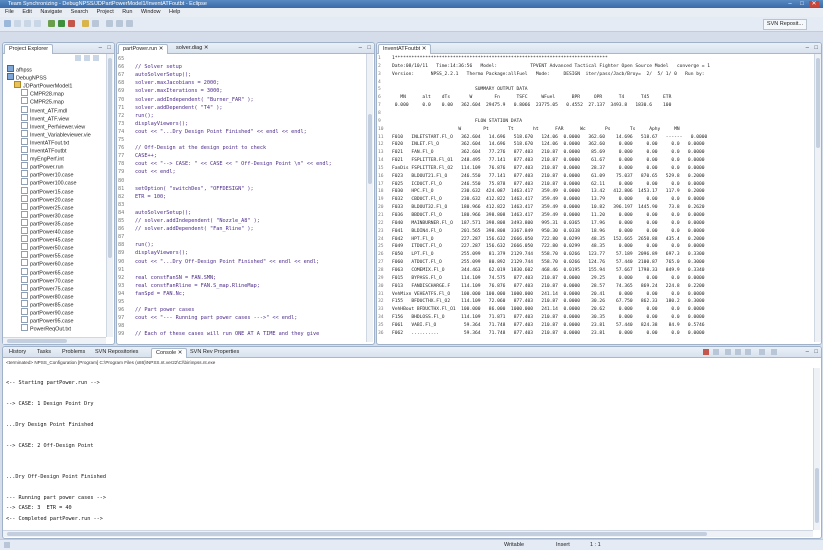 The height and width of the screenshot is (550, 823). Describe the element at coordinates (790, 4) in the screenshot. I see `minimize-button: –` at that location.